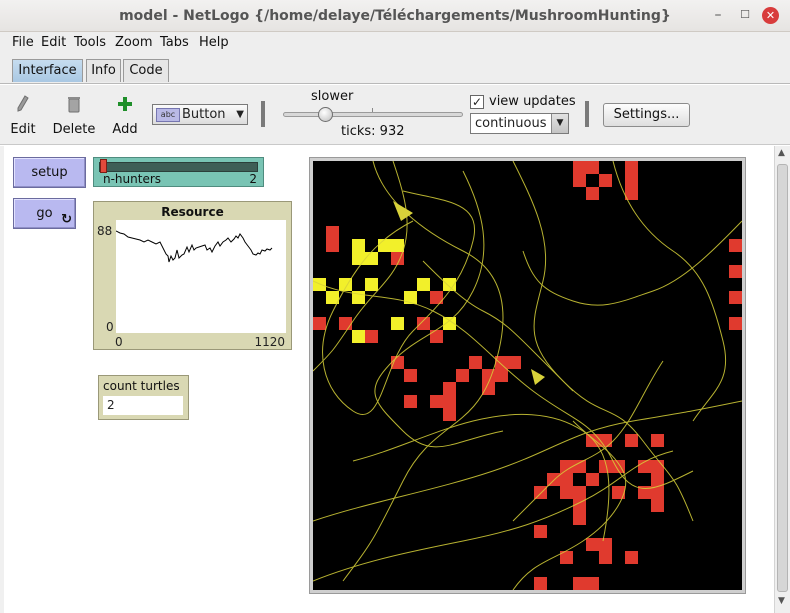 The height and width of the screenshot is (613, 790). Describe the element at coordinates (146, 70) in the screenshot. I see `tab-code: Code` at that location.